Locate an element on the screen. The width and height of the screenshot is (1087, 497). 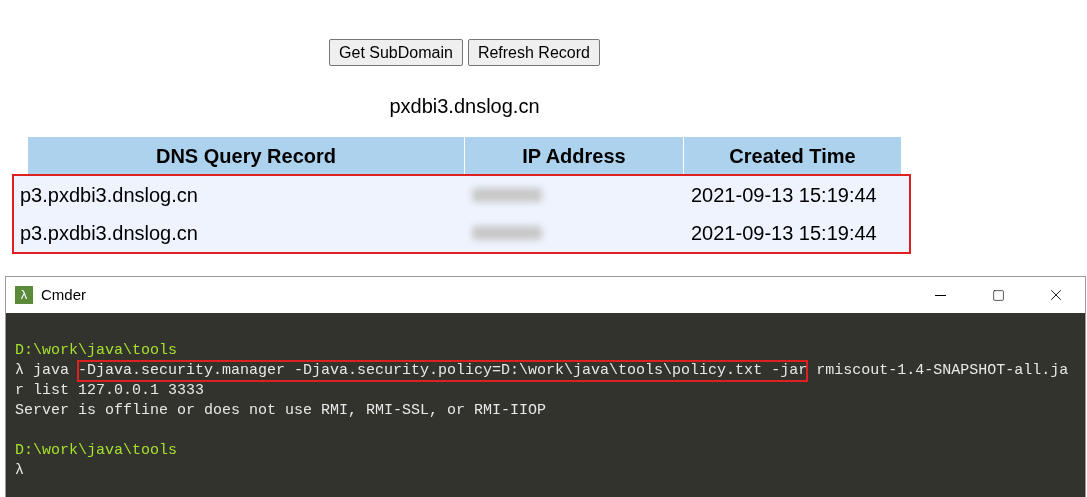
action-button: Refresh Record is located at coordinates (533, 52).